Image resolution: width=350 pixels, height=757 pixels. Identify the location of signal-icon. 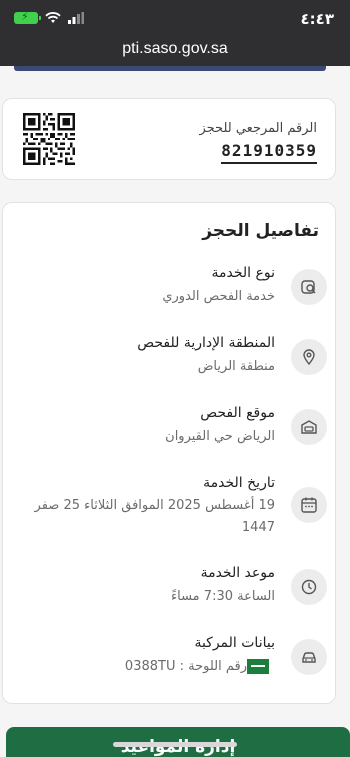
(76, 18).